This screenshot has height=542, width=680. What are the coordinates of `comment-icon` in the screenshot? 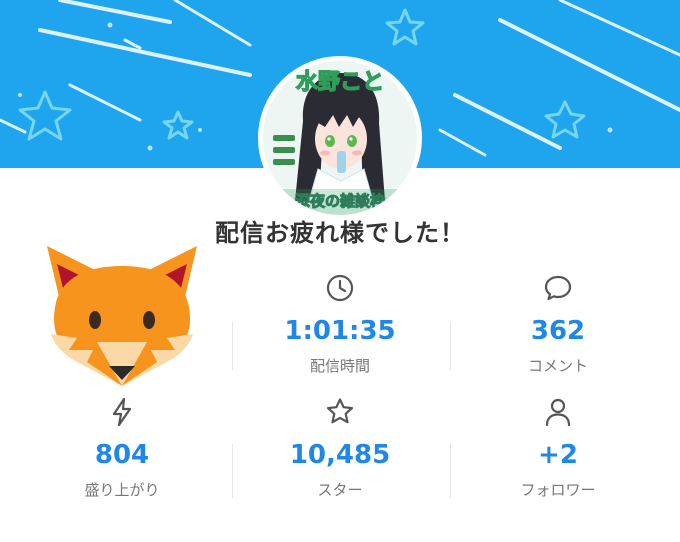 It's located at (558, 288).